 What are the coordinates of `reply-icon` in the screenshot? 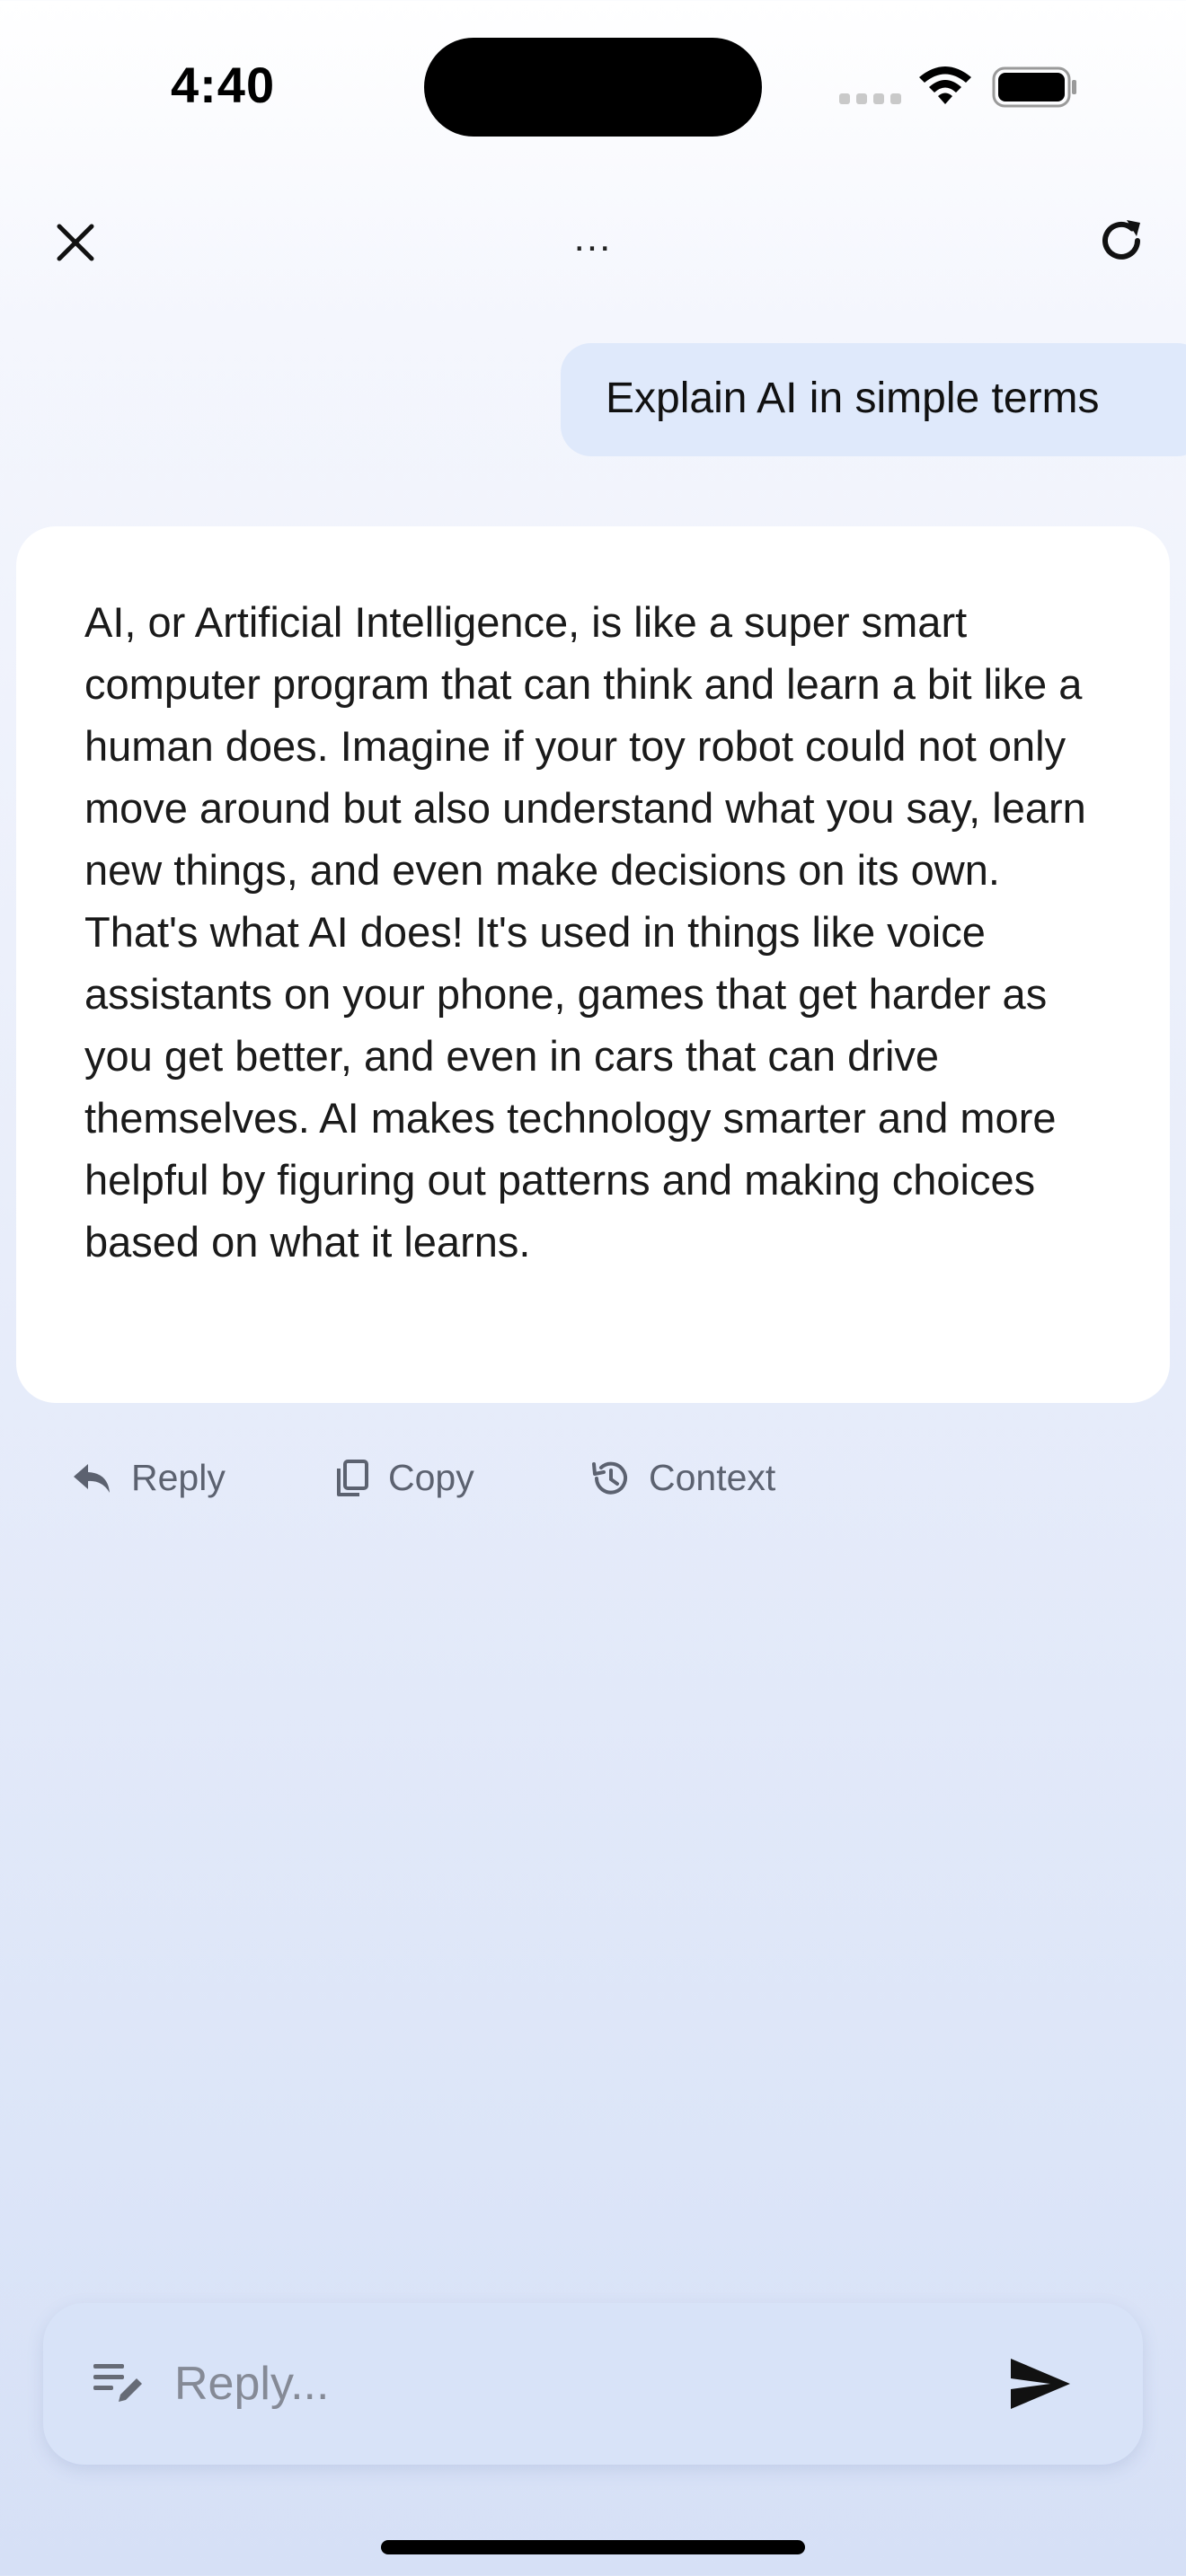 It's located at (92, 1478).